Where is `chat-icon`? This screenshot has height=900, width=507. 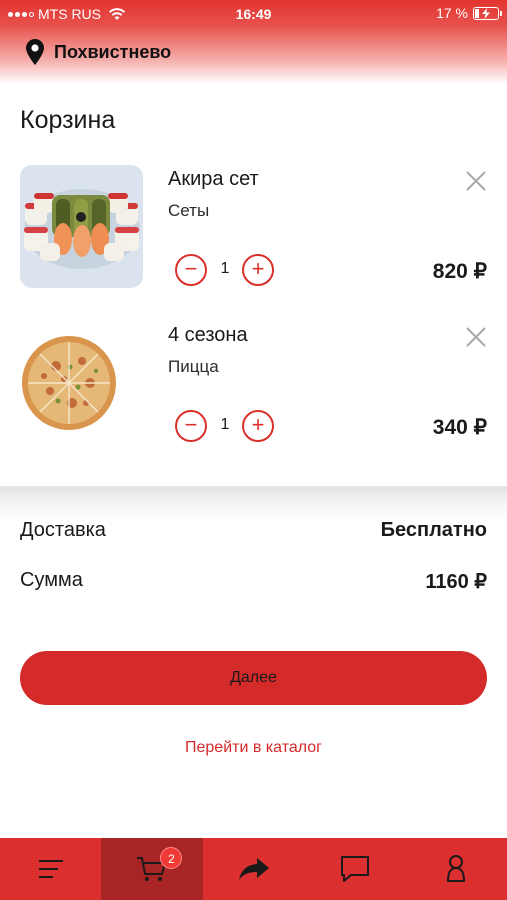
chat-icon is located at coordinates (354, 869).